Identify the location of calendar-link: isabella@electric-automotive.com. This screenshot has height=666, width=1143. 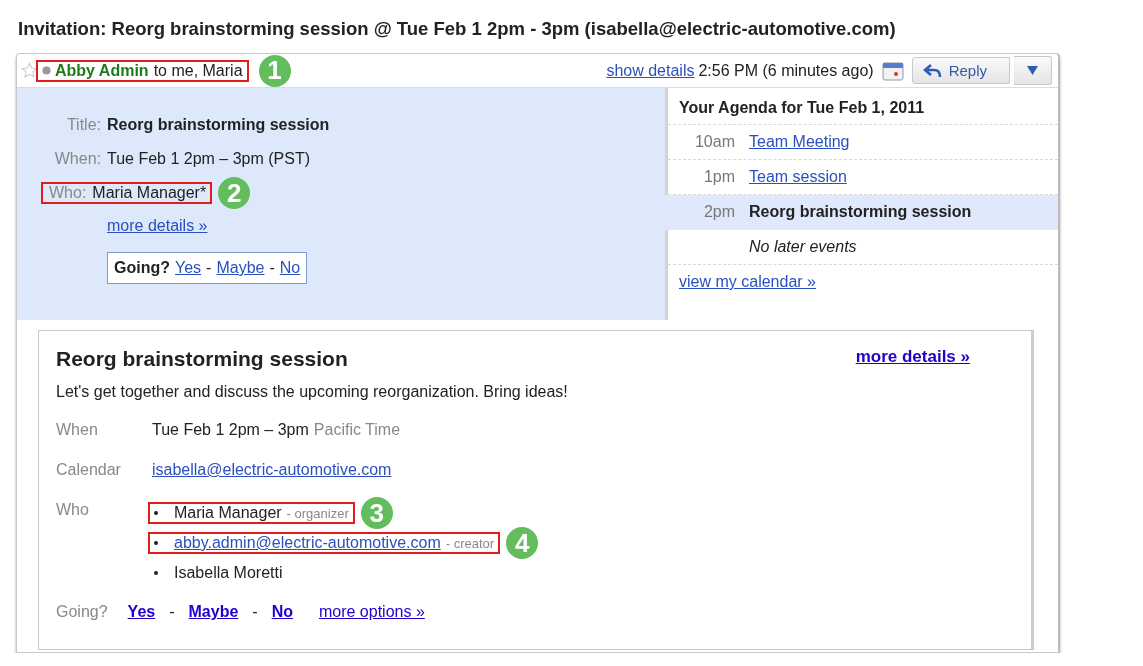
(272, 470).